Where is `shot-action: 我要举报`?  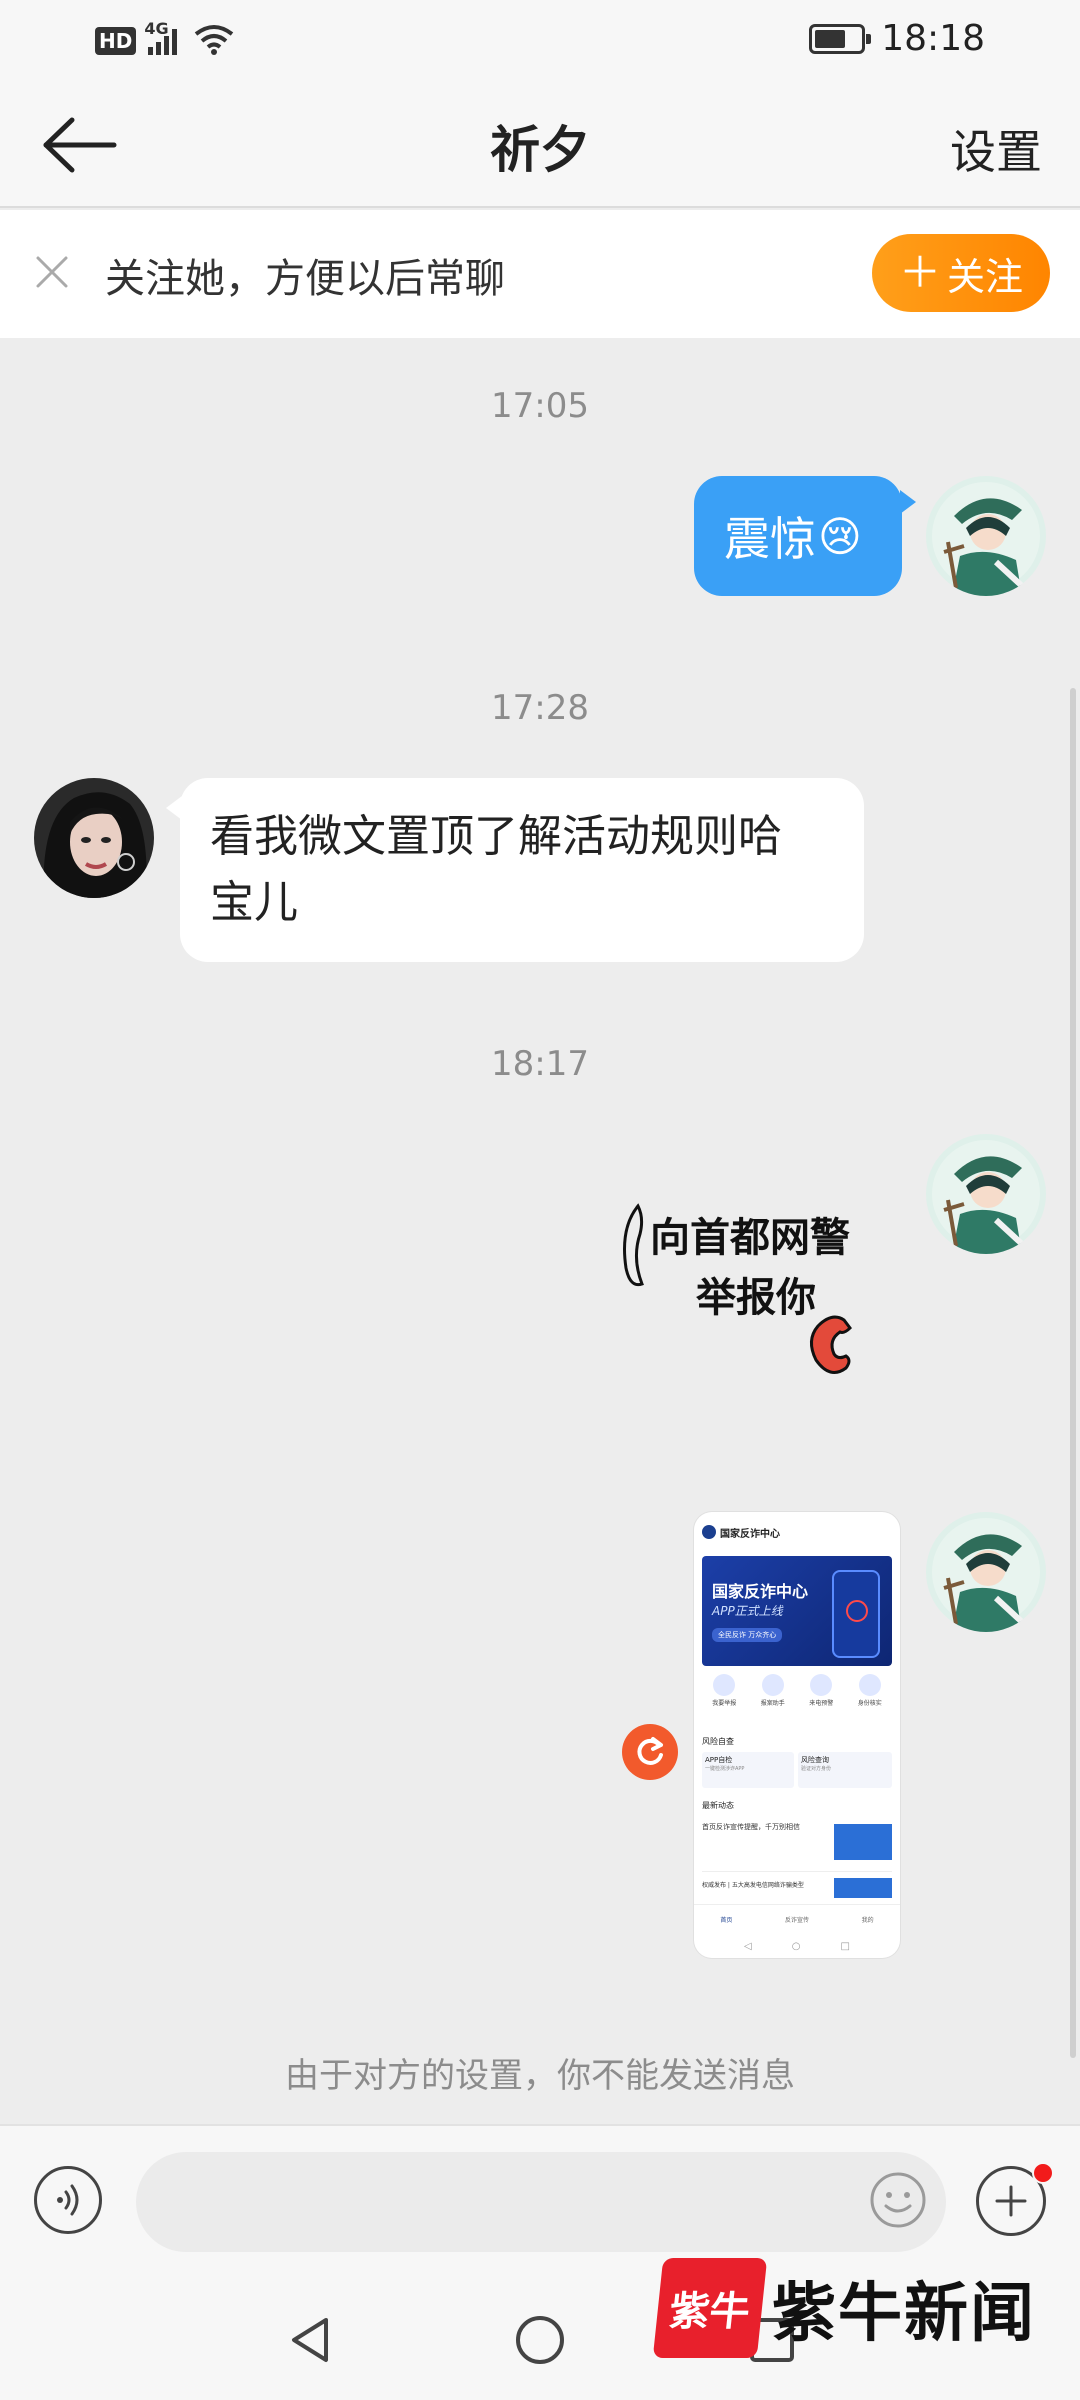 shot-action: 我要举报 is located at coordinates (724, 1702).